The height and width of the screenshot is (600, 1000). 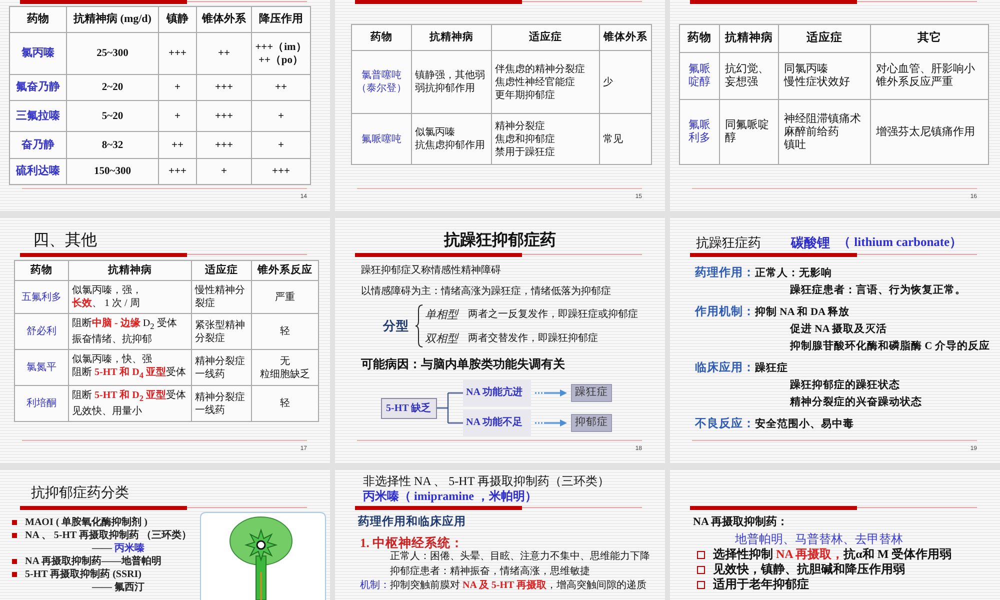 What do you see at coordinates (728, 242) in the screenshot?
I see `slide-title: 抗躁狂症药` at bounding box center [728, 242].